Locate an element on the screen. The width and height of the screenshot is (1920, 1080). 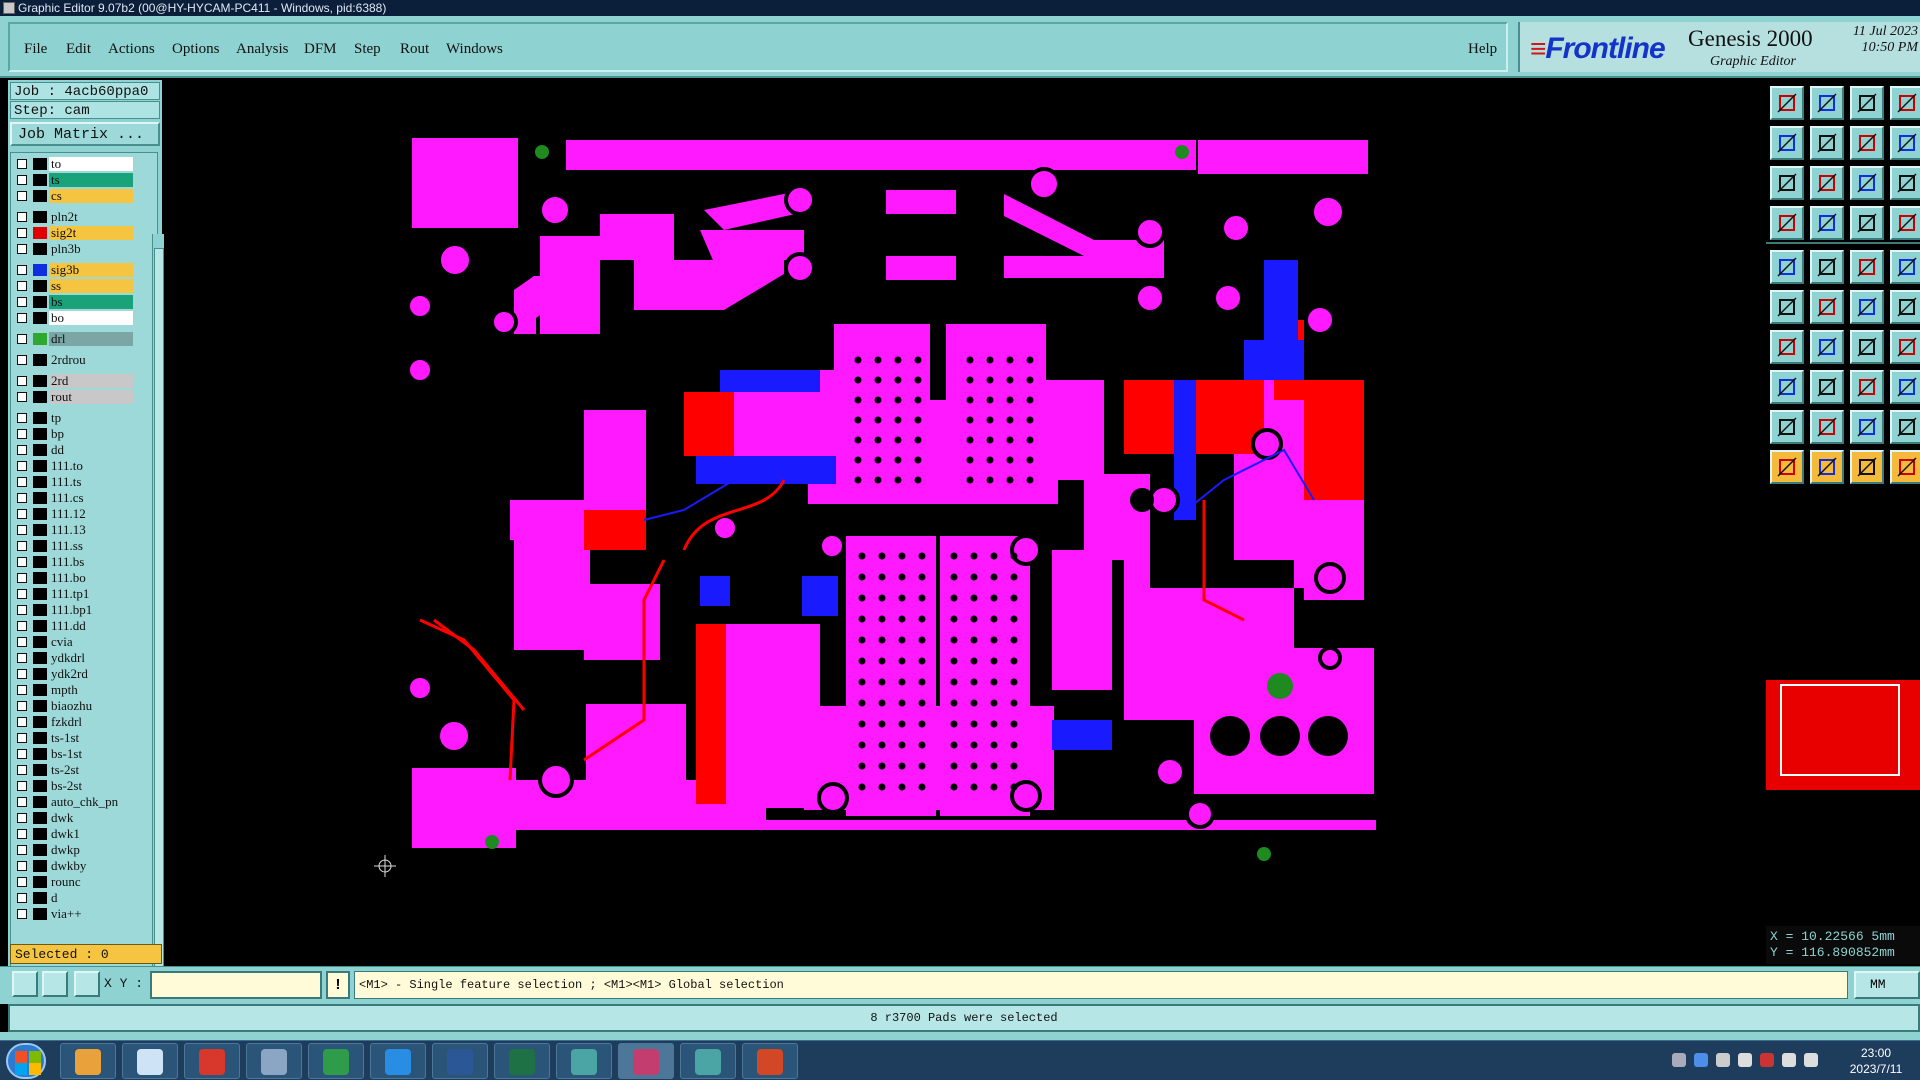
layer-name: ts-1st is located at coordinates (91, 738).